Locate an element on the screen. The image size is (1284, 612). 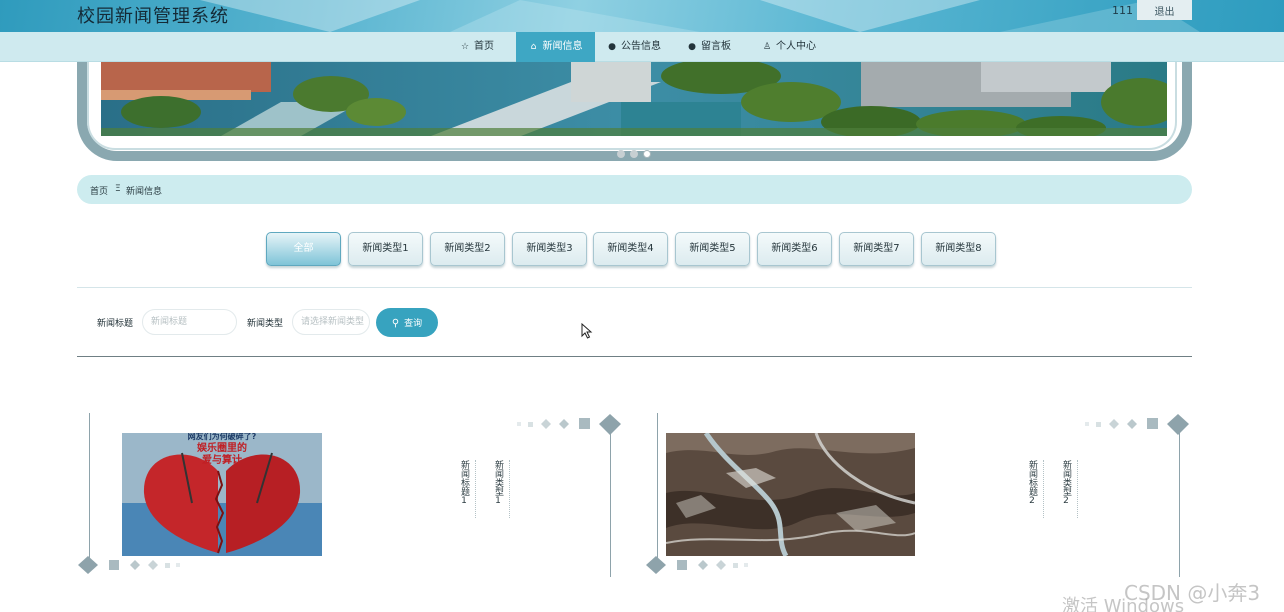
image-subcaption: 网友们为何破碎了? is located at coordinates (222, 437).